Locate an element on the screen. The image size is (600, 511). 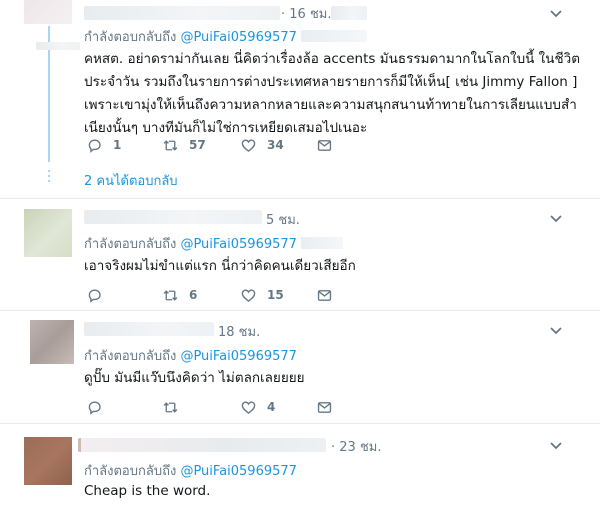
like-count: 15 is located at coordinates (275, 295).